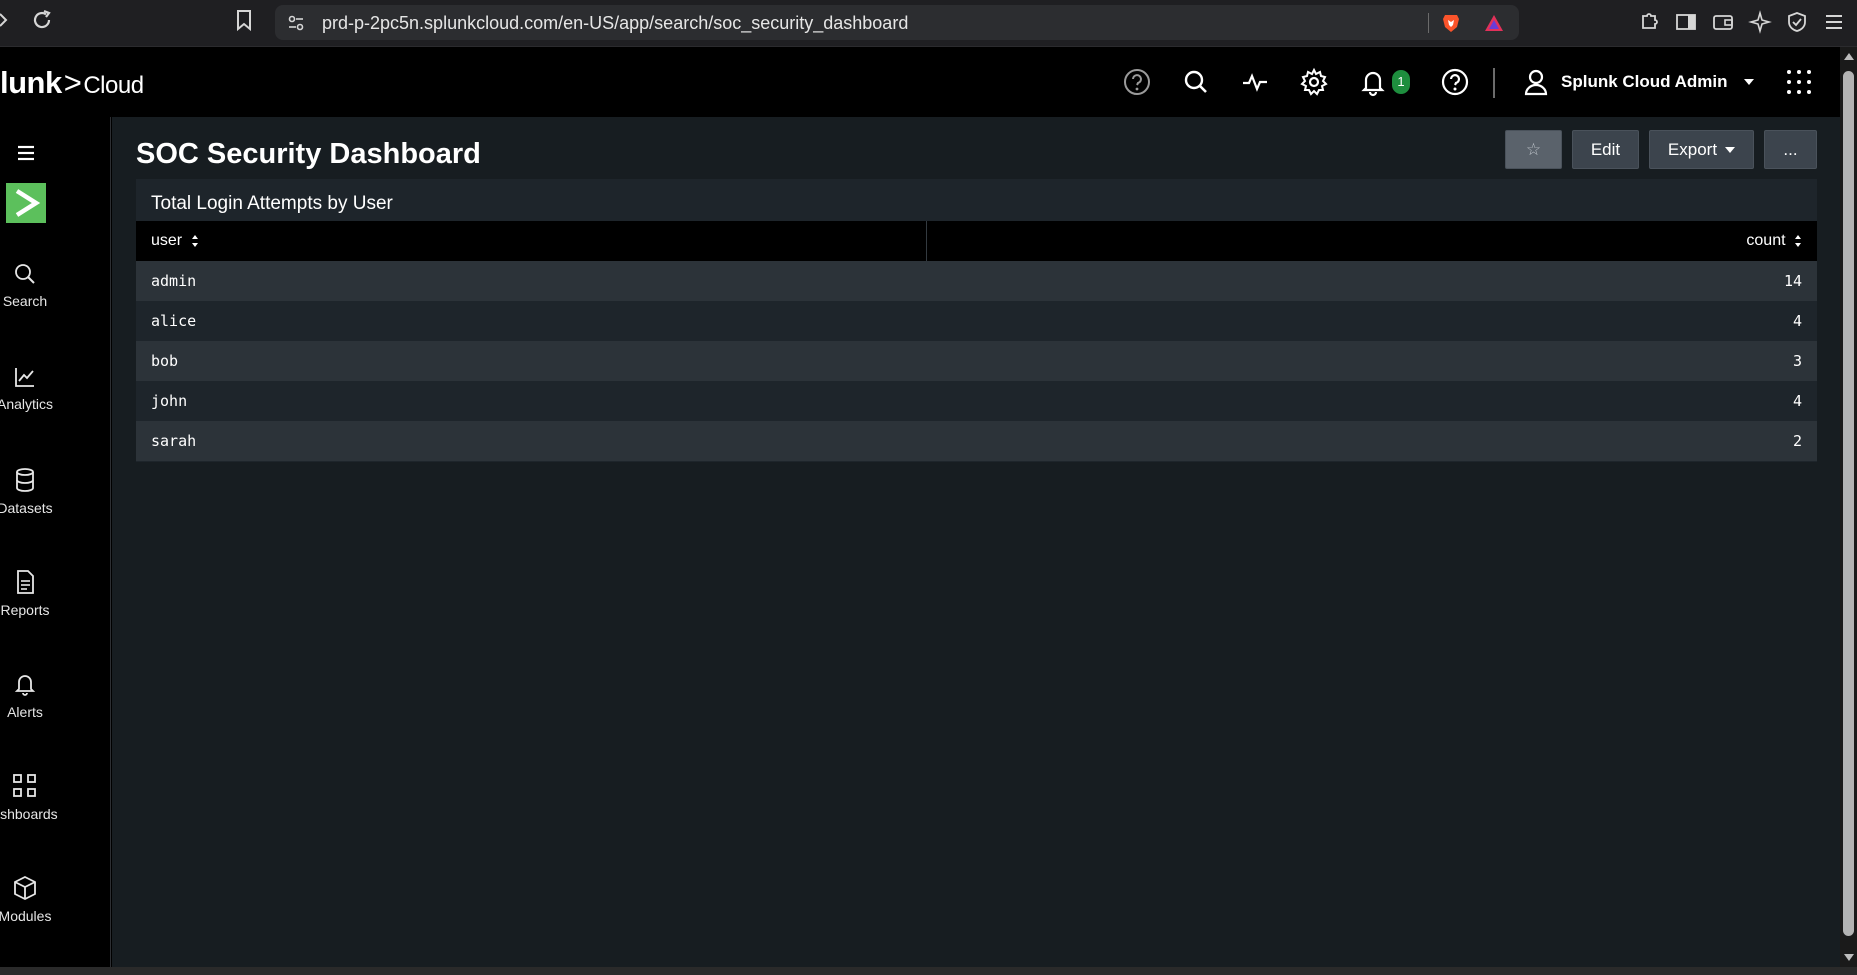  I want to click on dashboard-grid-icon, so click(24, 785).